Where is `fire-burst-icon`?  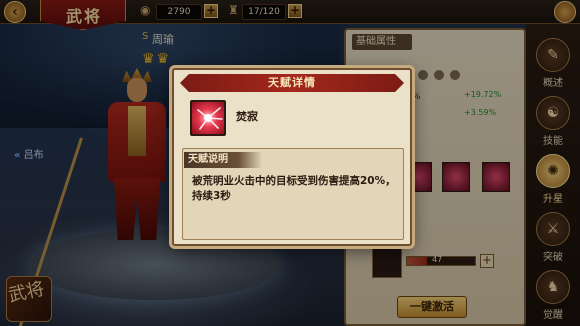
fire-burst-icon is located at coordinates (208, 118).